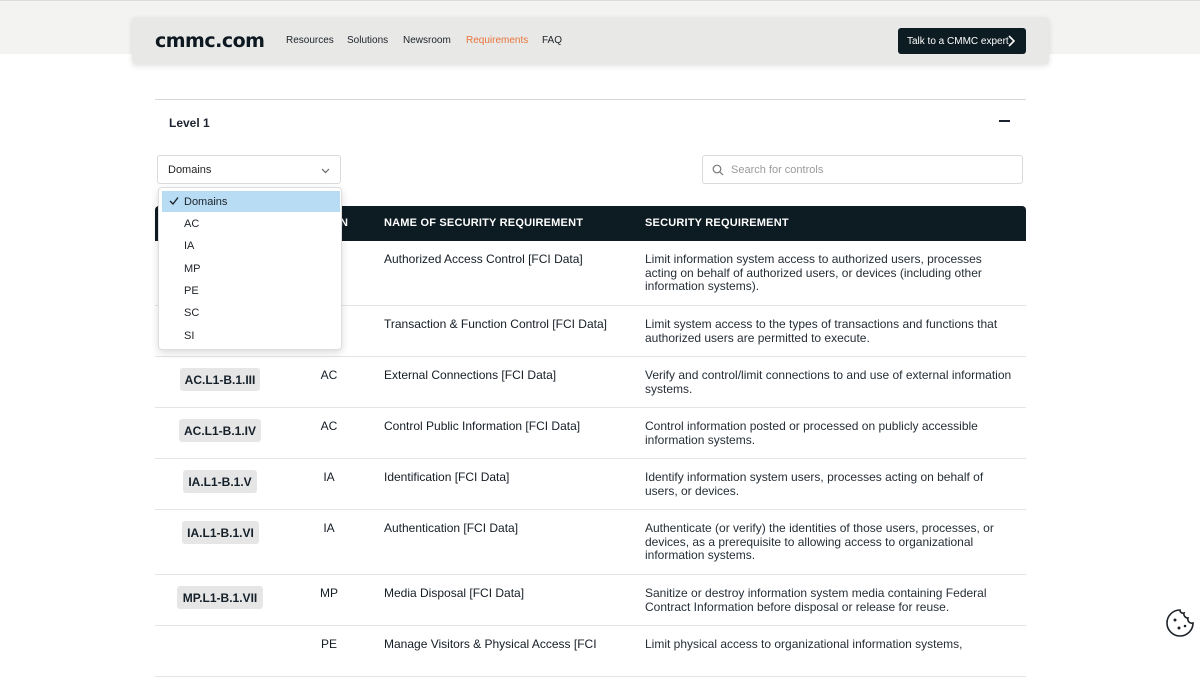  What do you see at coordinates (251, 201) in the screenshot?
I see `dropdown-option-domains: Domains` at bounding box center [251, 201].